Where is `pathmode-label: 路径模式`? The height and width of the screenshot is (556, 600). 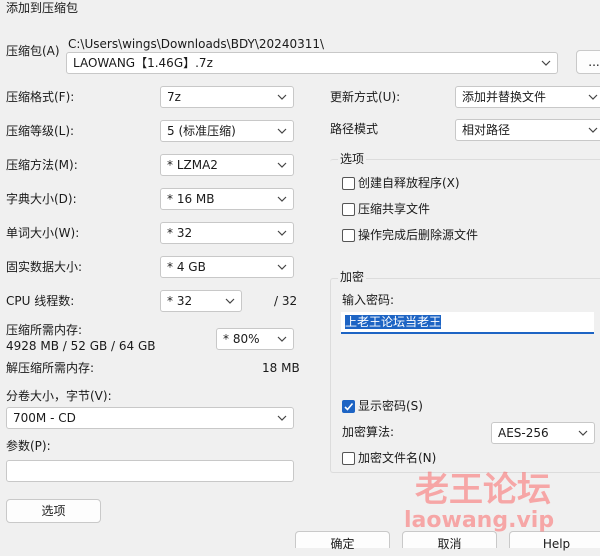 pathmode-label: 路径模式 is located at coordinates (354, 129).